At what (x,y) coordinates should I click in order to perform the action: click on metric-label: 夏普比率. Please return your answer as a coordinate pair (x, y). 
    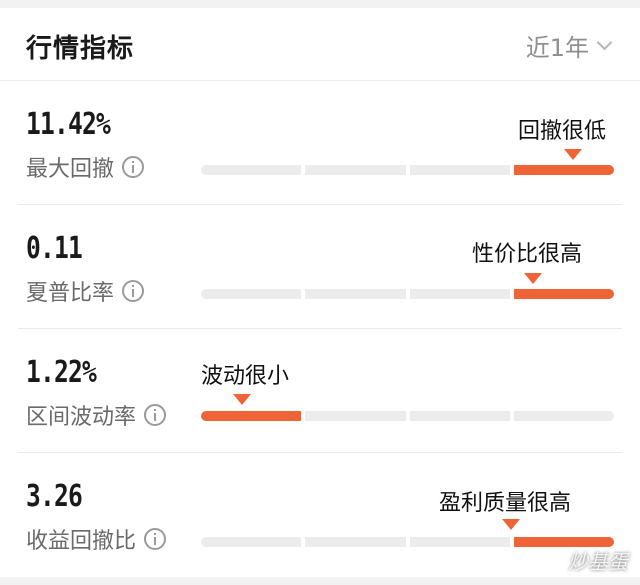
    Looking at the image, I should click on (85, 291).